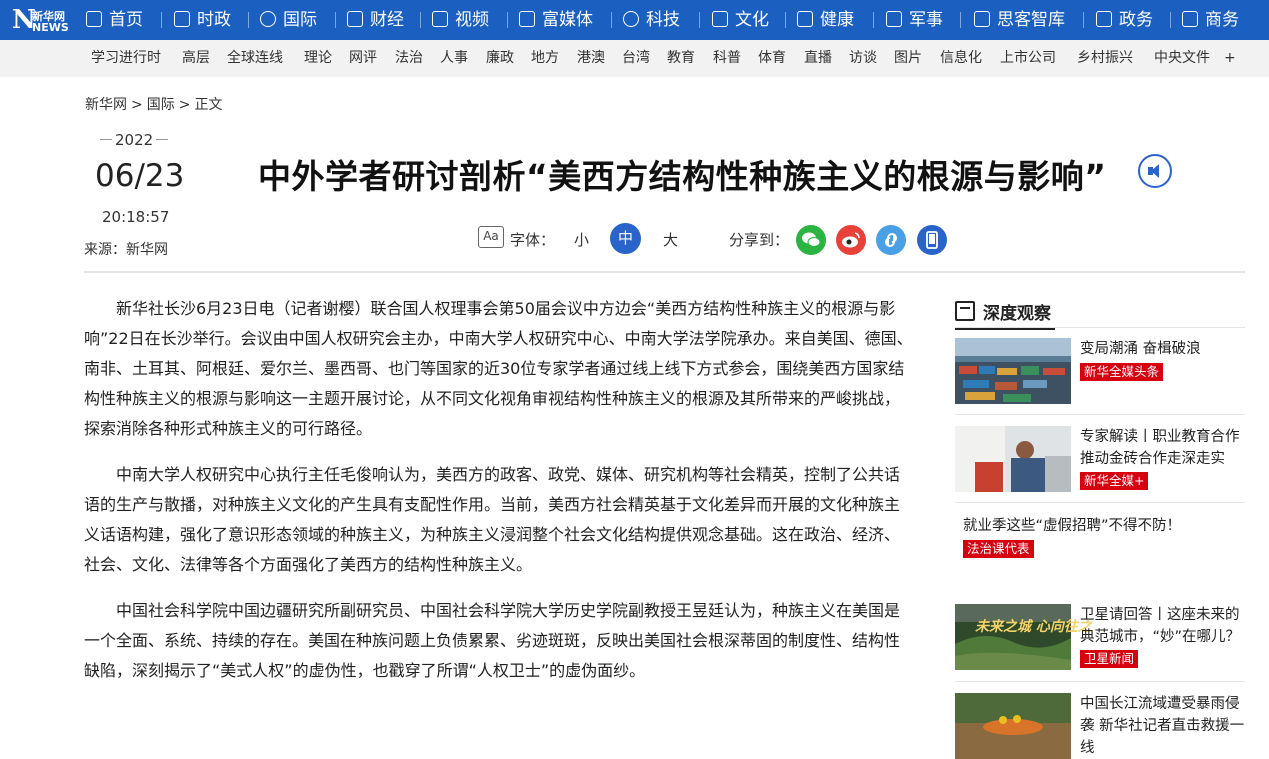 This screenshot has width=1269, height=759. What do you see at coordinates (472, 20) in the screenshot?
I see `nav-label: 视频` at bounding box center [472, 20].